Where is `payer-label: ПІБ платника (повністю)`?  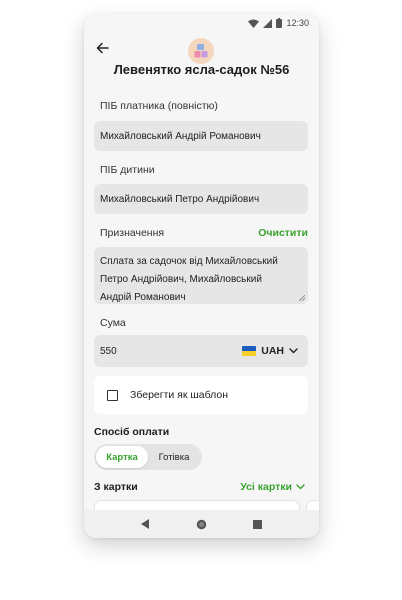 payer-label: ПІБ платника (повністю) is located at coordinates (159, 106).